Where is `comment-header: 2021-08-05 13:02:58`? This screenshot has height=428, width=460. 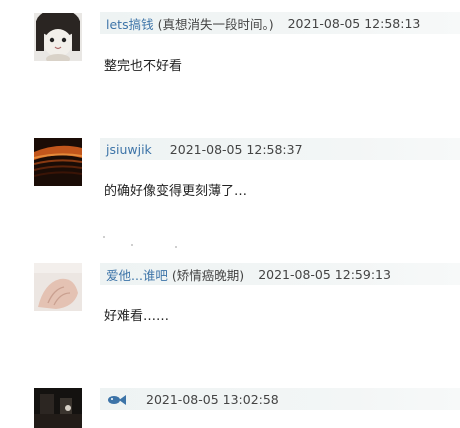
comment-header: 2021-08-05 13:02:58 is located at coordinates (280, 399).